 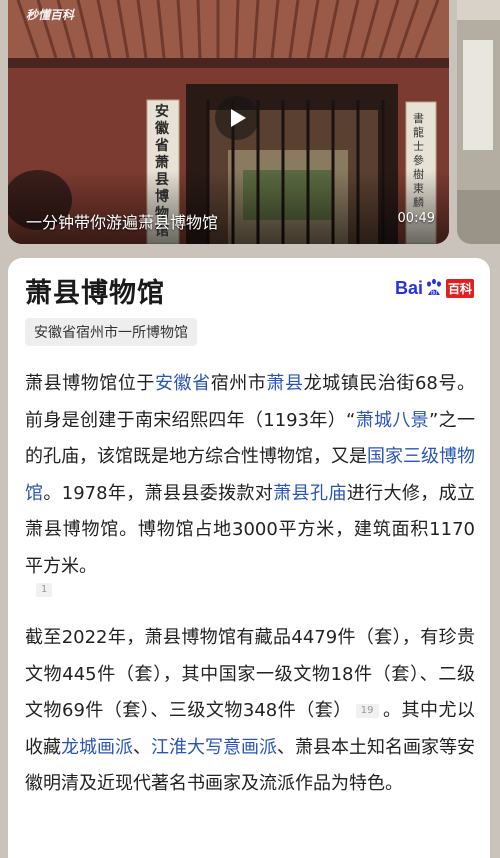 What do you see at coordinates (122, 222) in the screenshot?
I see `video-caption: 一分钟带你游遍萧县博物馆` at bounding box center [122, 222].